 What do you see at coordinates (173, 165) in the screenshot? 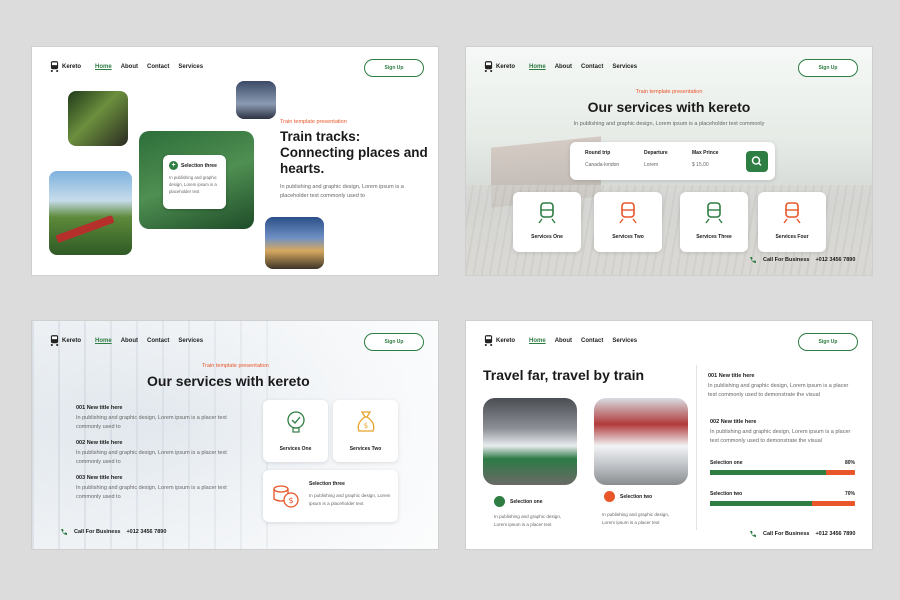
I see `plus-icon: +` at bounding box center [173, 165].